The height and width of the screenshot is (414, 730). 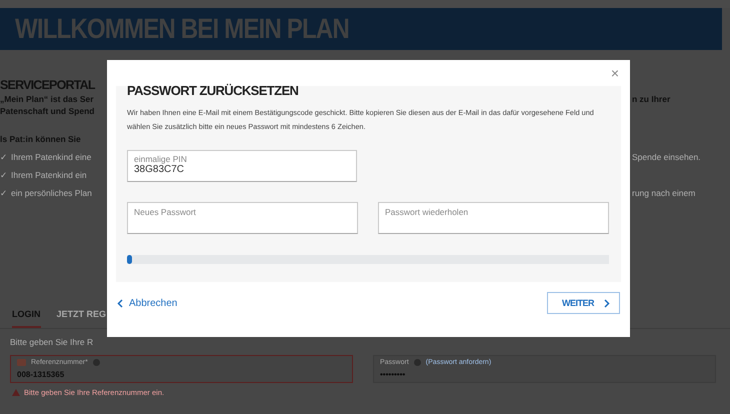 I want to click on chevron-right-icon, so click(x=607, y=303).